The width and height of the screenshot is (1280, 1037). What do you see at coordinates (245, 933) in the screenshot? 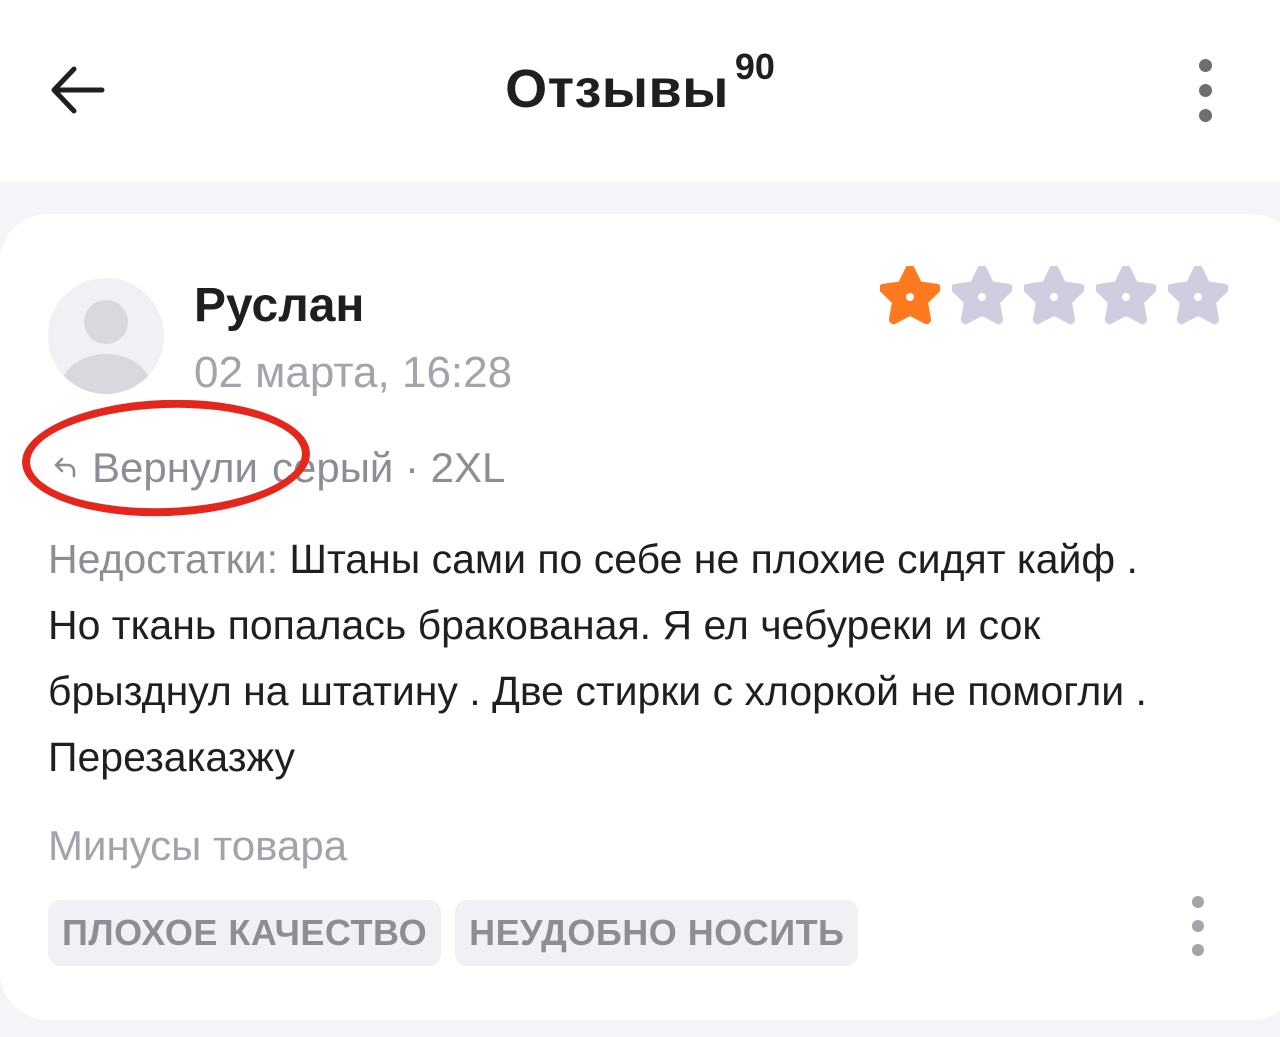
I see `tag-bad-quality: ПЛОХОЕ КАЧЕСТВО` at bounding box center [245, 933].